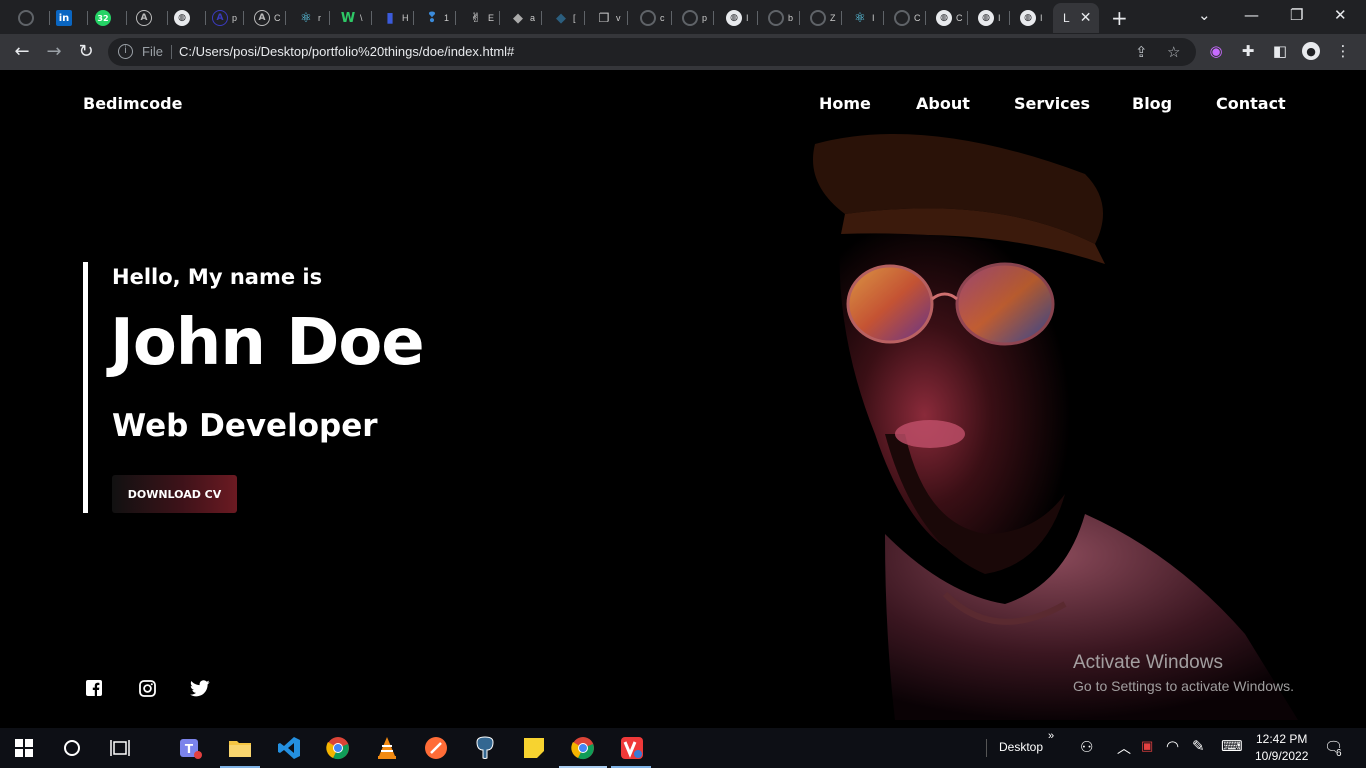  I want to click on whatsapp-icon: 32, so click(103, 18).